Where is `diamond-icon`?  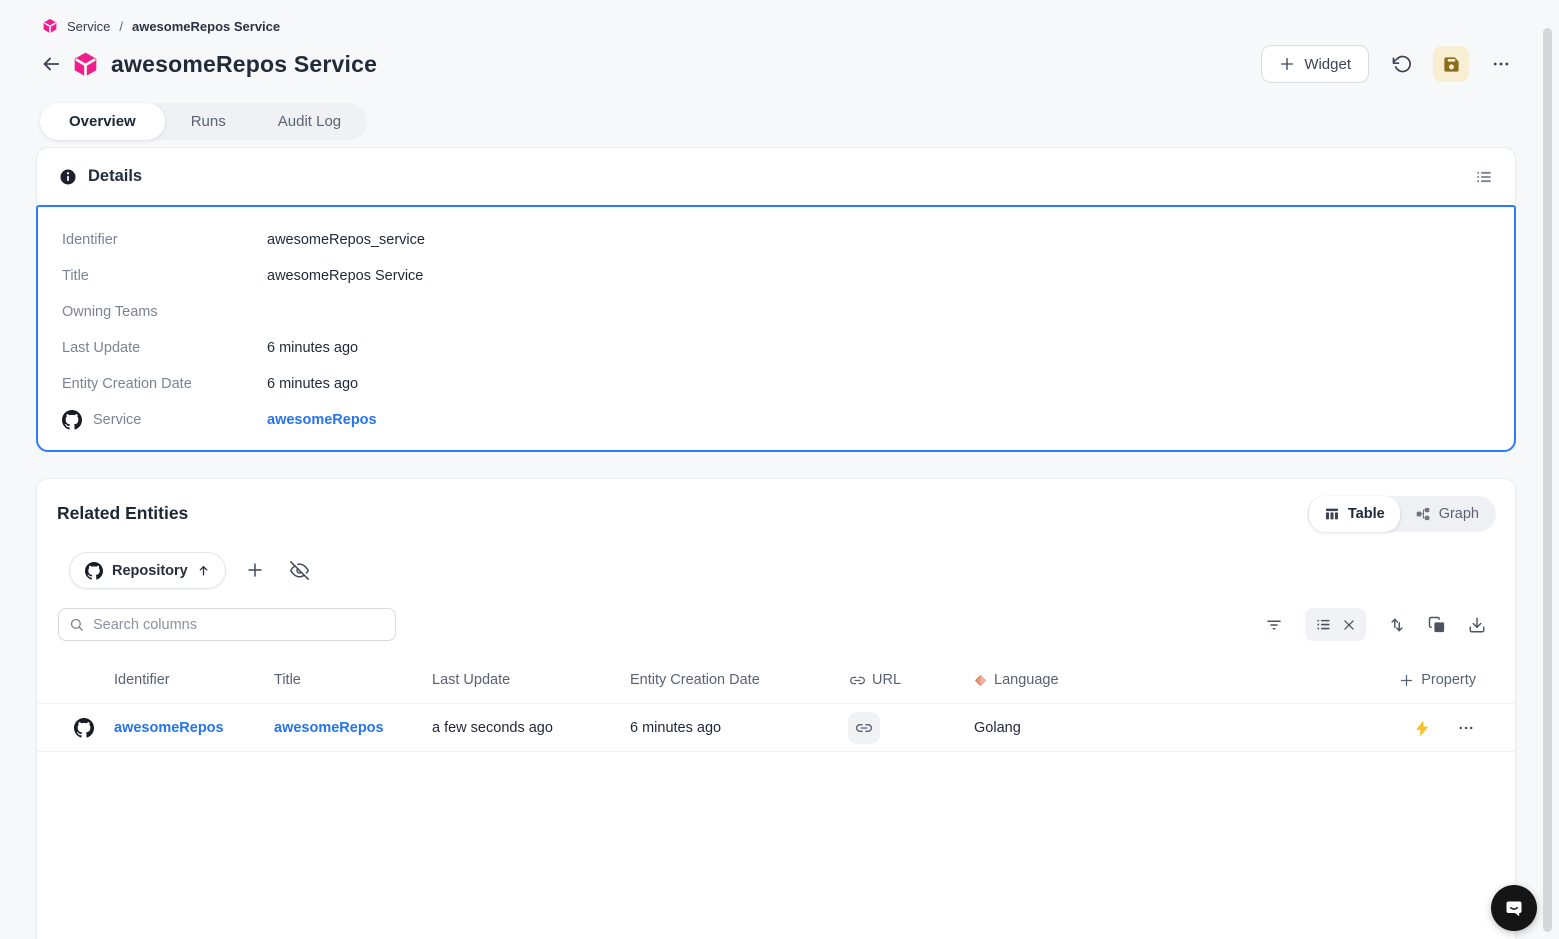 diamond-icon is located at coordinates (980, 680).